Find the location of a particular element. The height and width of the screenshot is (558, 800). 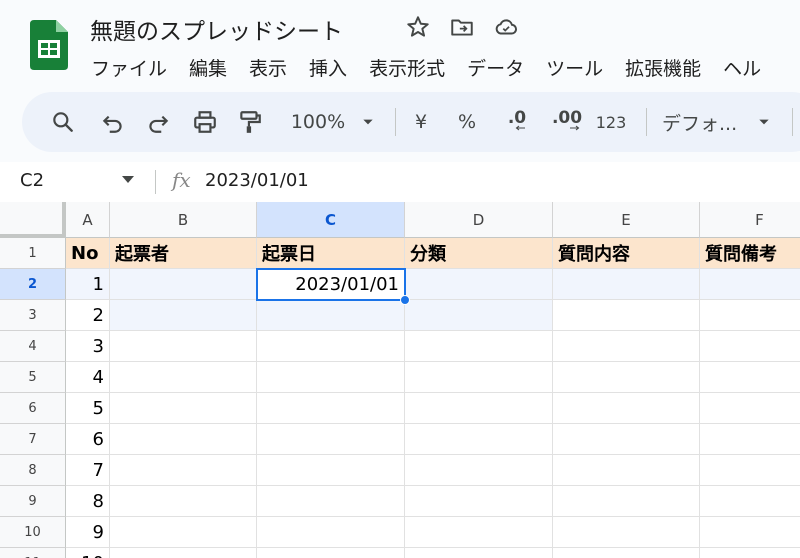

cell-d1: 分類 is located at coordinates (479, 253).